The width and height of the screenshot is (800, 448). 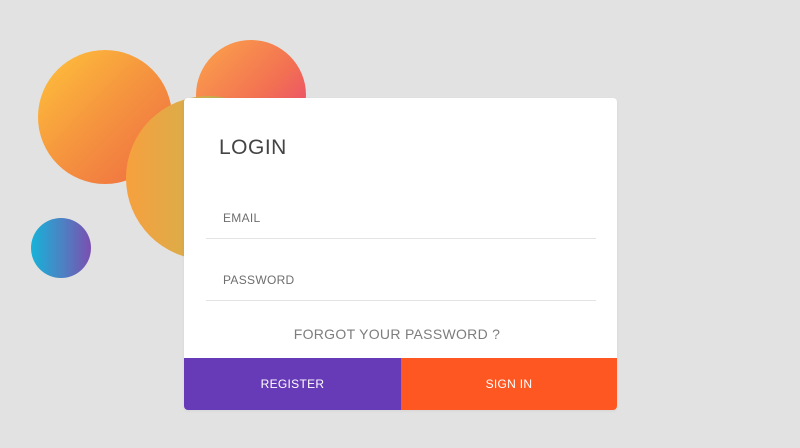 I want to click on password-field-wrapper, so click(x=401, y=280).